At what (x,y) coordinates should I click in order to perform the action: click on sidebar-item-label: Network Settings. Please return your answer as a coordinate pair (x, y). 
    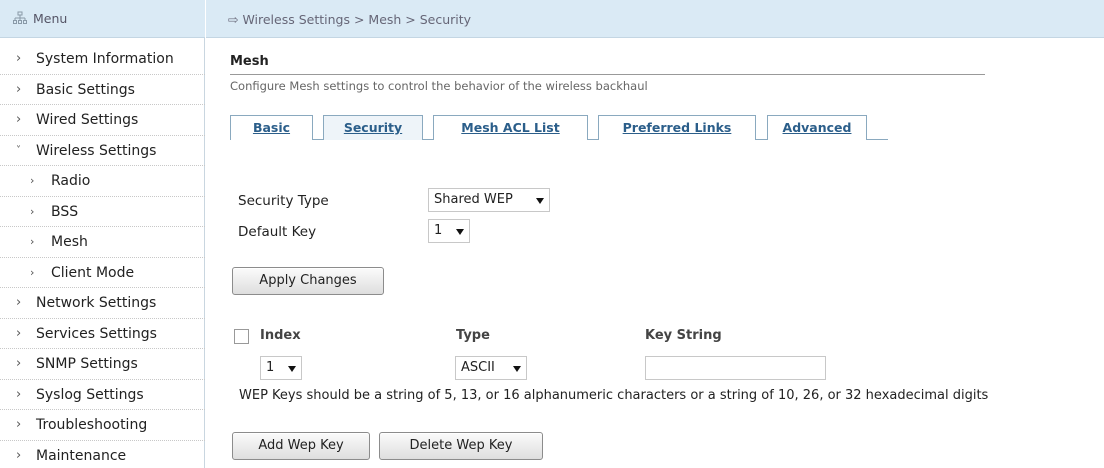
    Looking at the image, I should click on (96, 303).